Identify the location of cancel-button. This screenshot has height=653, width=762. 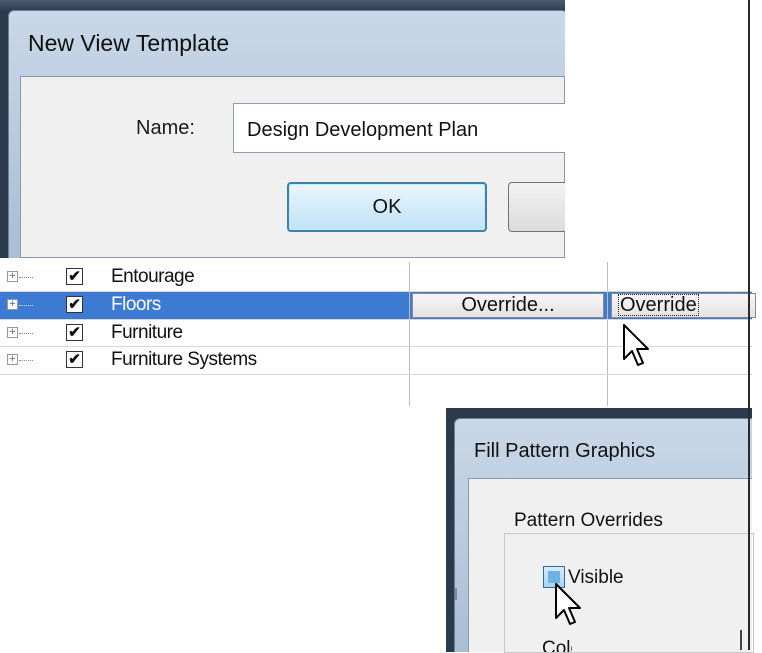
(536, 207).